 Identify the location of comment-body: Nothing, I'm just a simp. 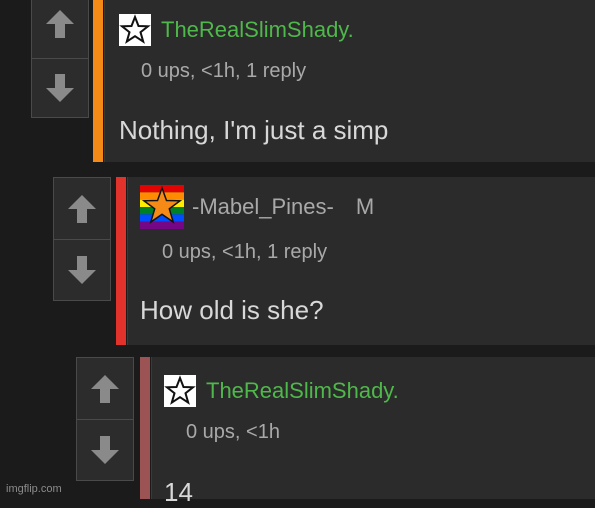
(254, 130).